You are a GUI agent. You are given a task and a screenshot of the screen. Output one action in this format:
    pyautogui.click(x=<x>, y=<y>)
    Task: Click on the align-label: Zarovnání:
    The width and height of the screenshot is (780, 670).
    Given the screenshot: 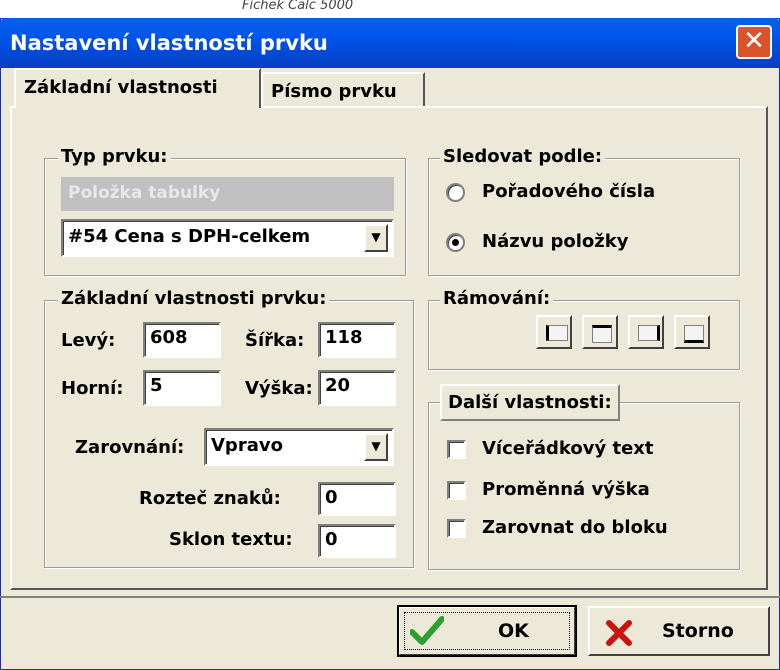 What is the action you would take?
    pyautogui.click(x=130, y=447)
    